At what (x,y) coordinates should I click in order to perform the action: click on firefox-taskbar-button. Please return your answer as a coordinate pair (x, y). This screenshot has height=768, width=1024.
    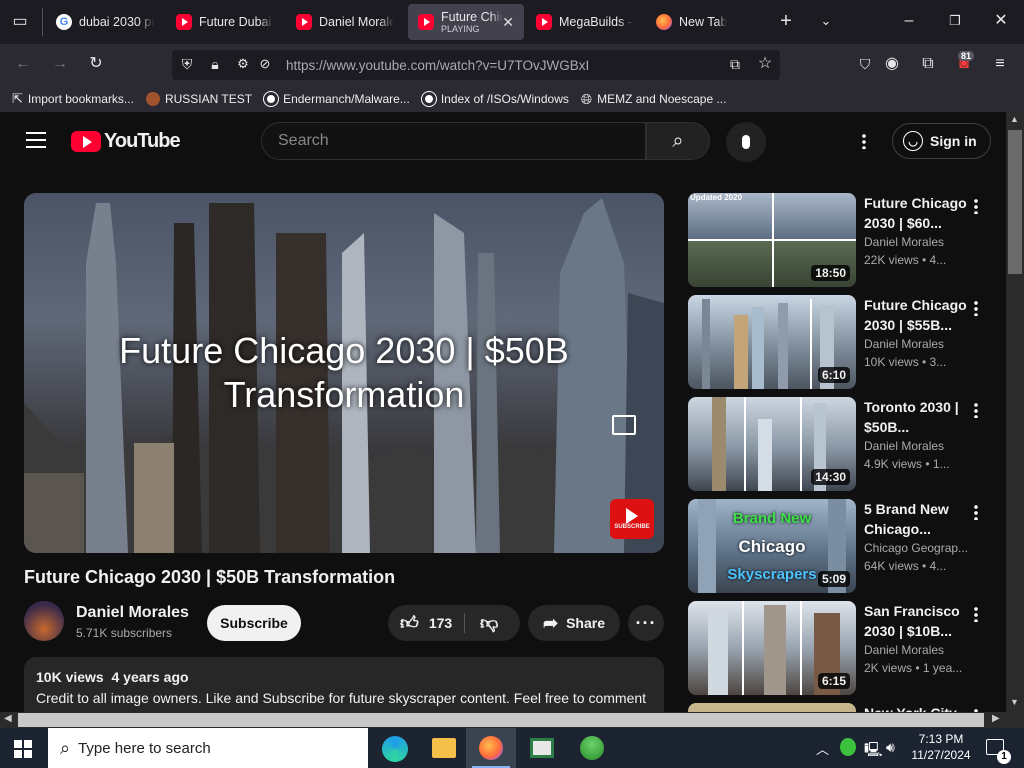
    Looking at the image, I should click on (491, 748).